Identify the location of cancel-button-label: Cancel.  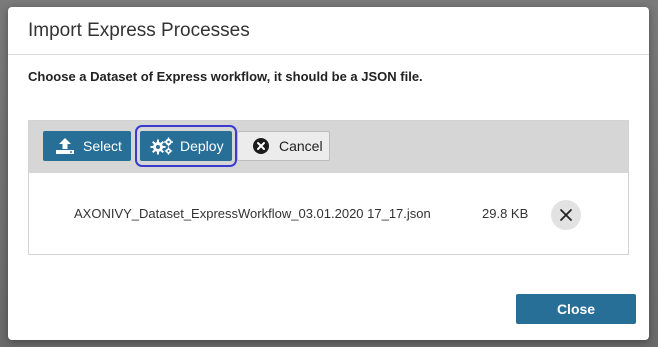
(301, 146).